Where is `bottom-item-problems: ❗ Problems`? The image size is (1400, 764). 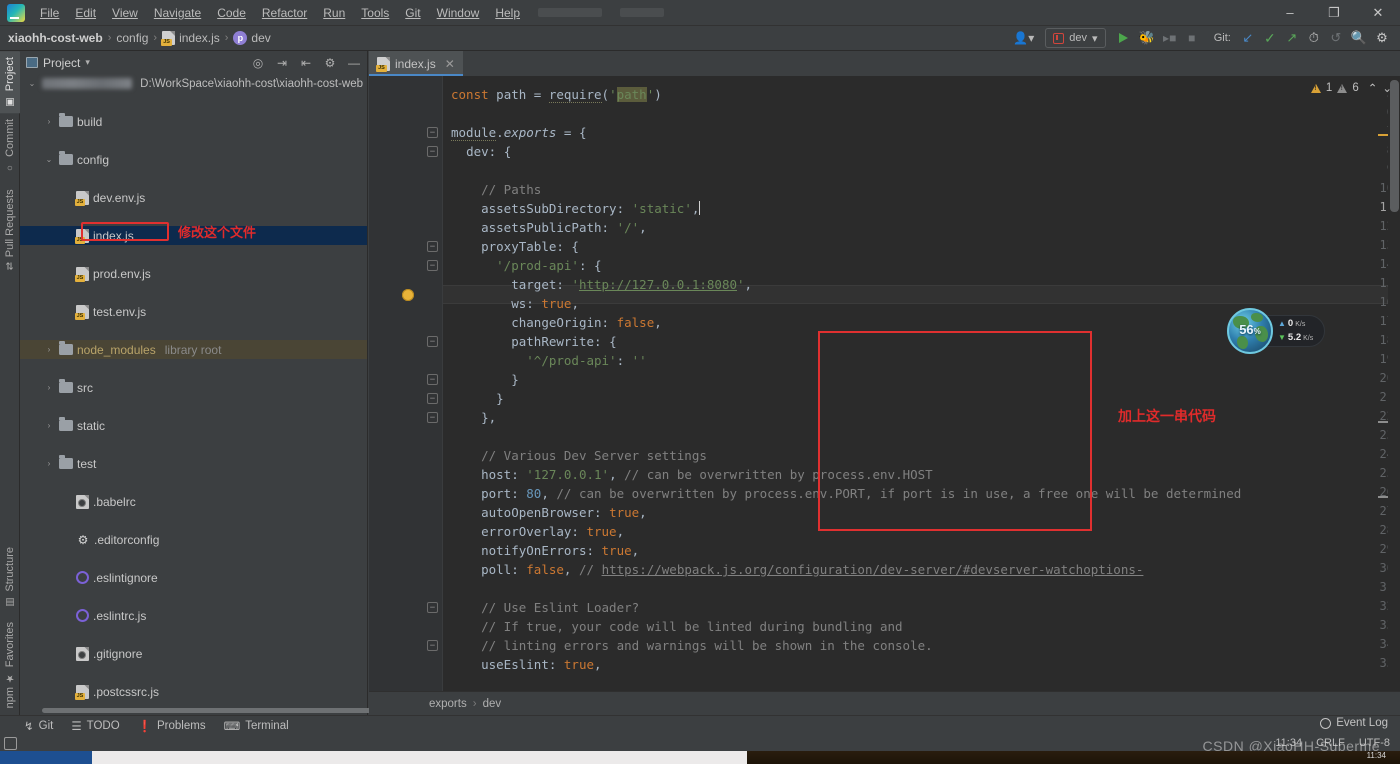 bottom-item-problems: ❗ Problems is located at coordinates (172, 726).